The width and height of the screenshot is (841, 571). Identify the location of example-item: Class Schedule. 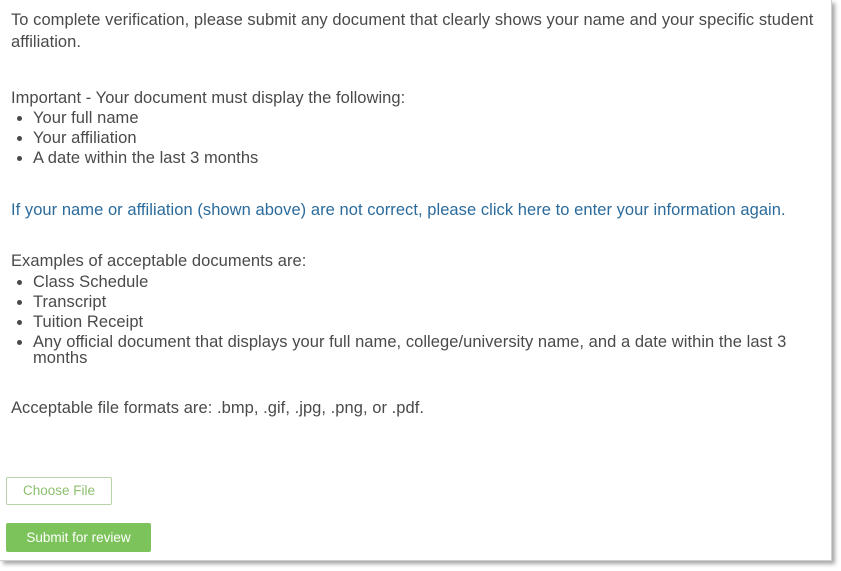
(421, 282).